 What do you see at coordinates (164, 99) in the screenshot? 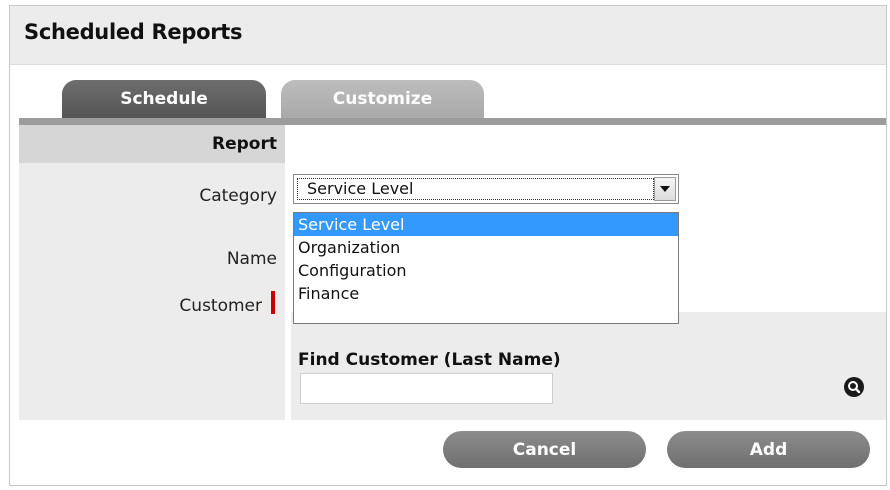
I see `tab-schedule: Schedule` at bounding box center [164, 99].